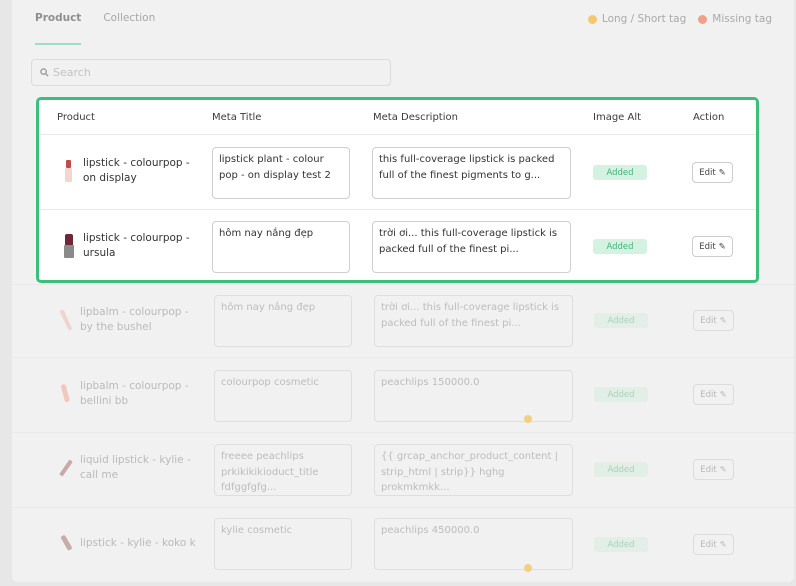 The height and width of the screenshot is (586, 796). Describe the element at coordinates (742, 19) in the screenshot. I see `legend-label: Missing tag` at that location.